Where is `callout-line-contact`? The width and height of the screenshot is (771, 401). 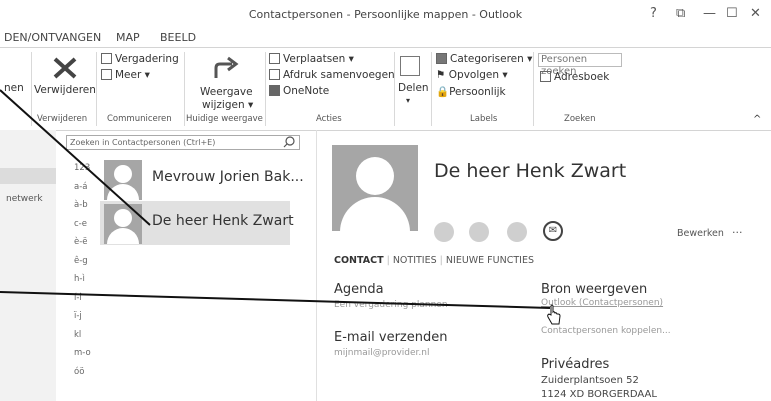
callout-line-contact is located at coordinates (75, 157).